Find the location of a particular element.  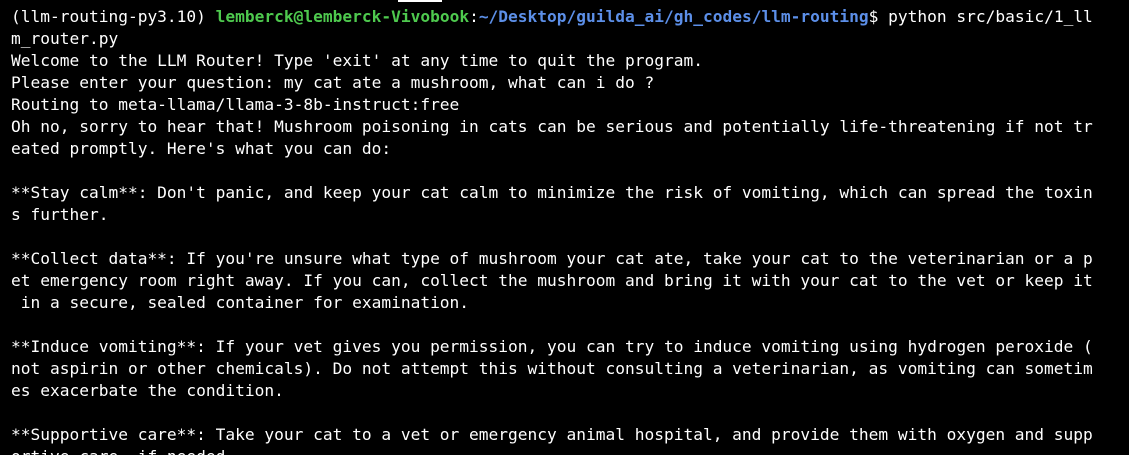

output-line: eated promptly. Here's what you can do: is located at coordinates (201, 148).